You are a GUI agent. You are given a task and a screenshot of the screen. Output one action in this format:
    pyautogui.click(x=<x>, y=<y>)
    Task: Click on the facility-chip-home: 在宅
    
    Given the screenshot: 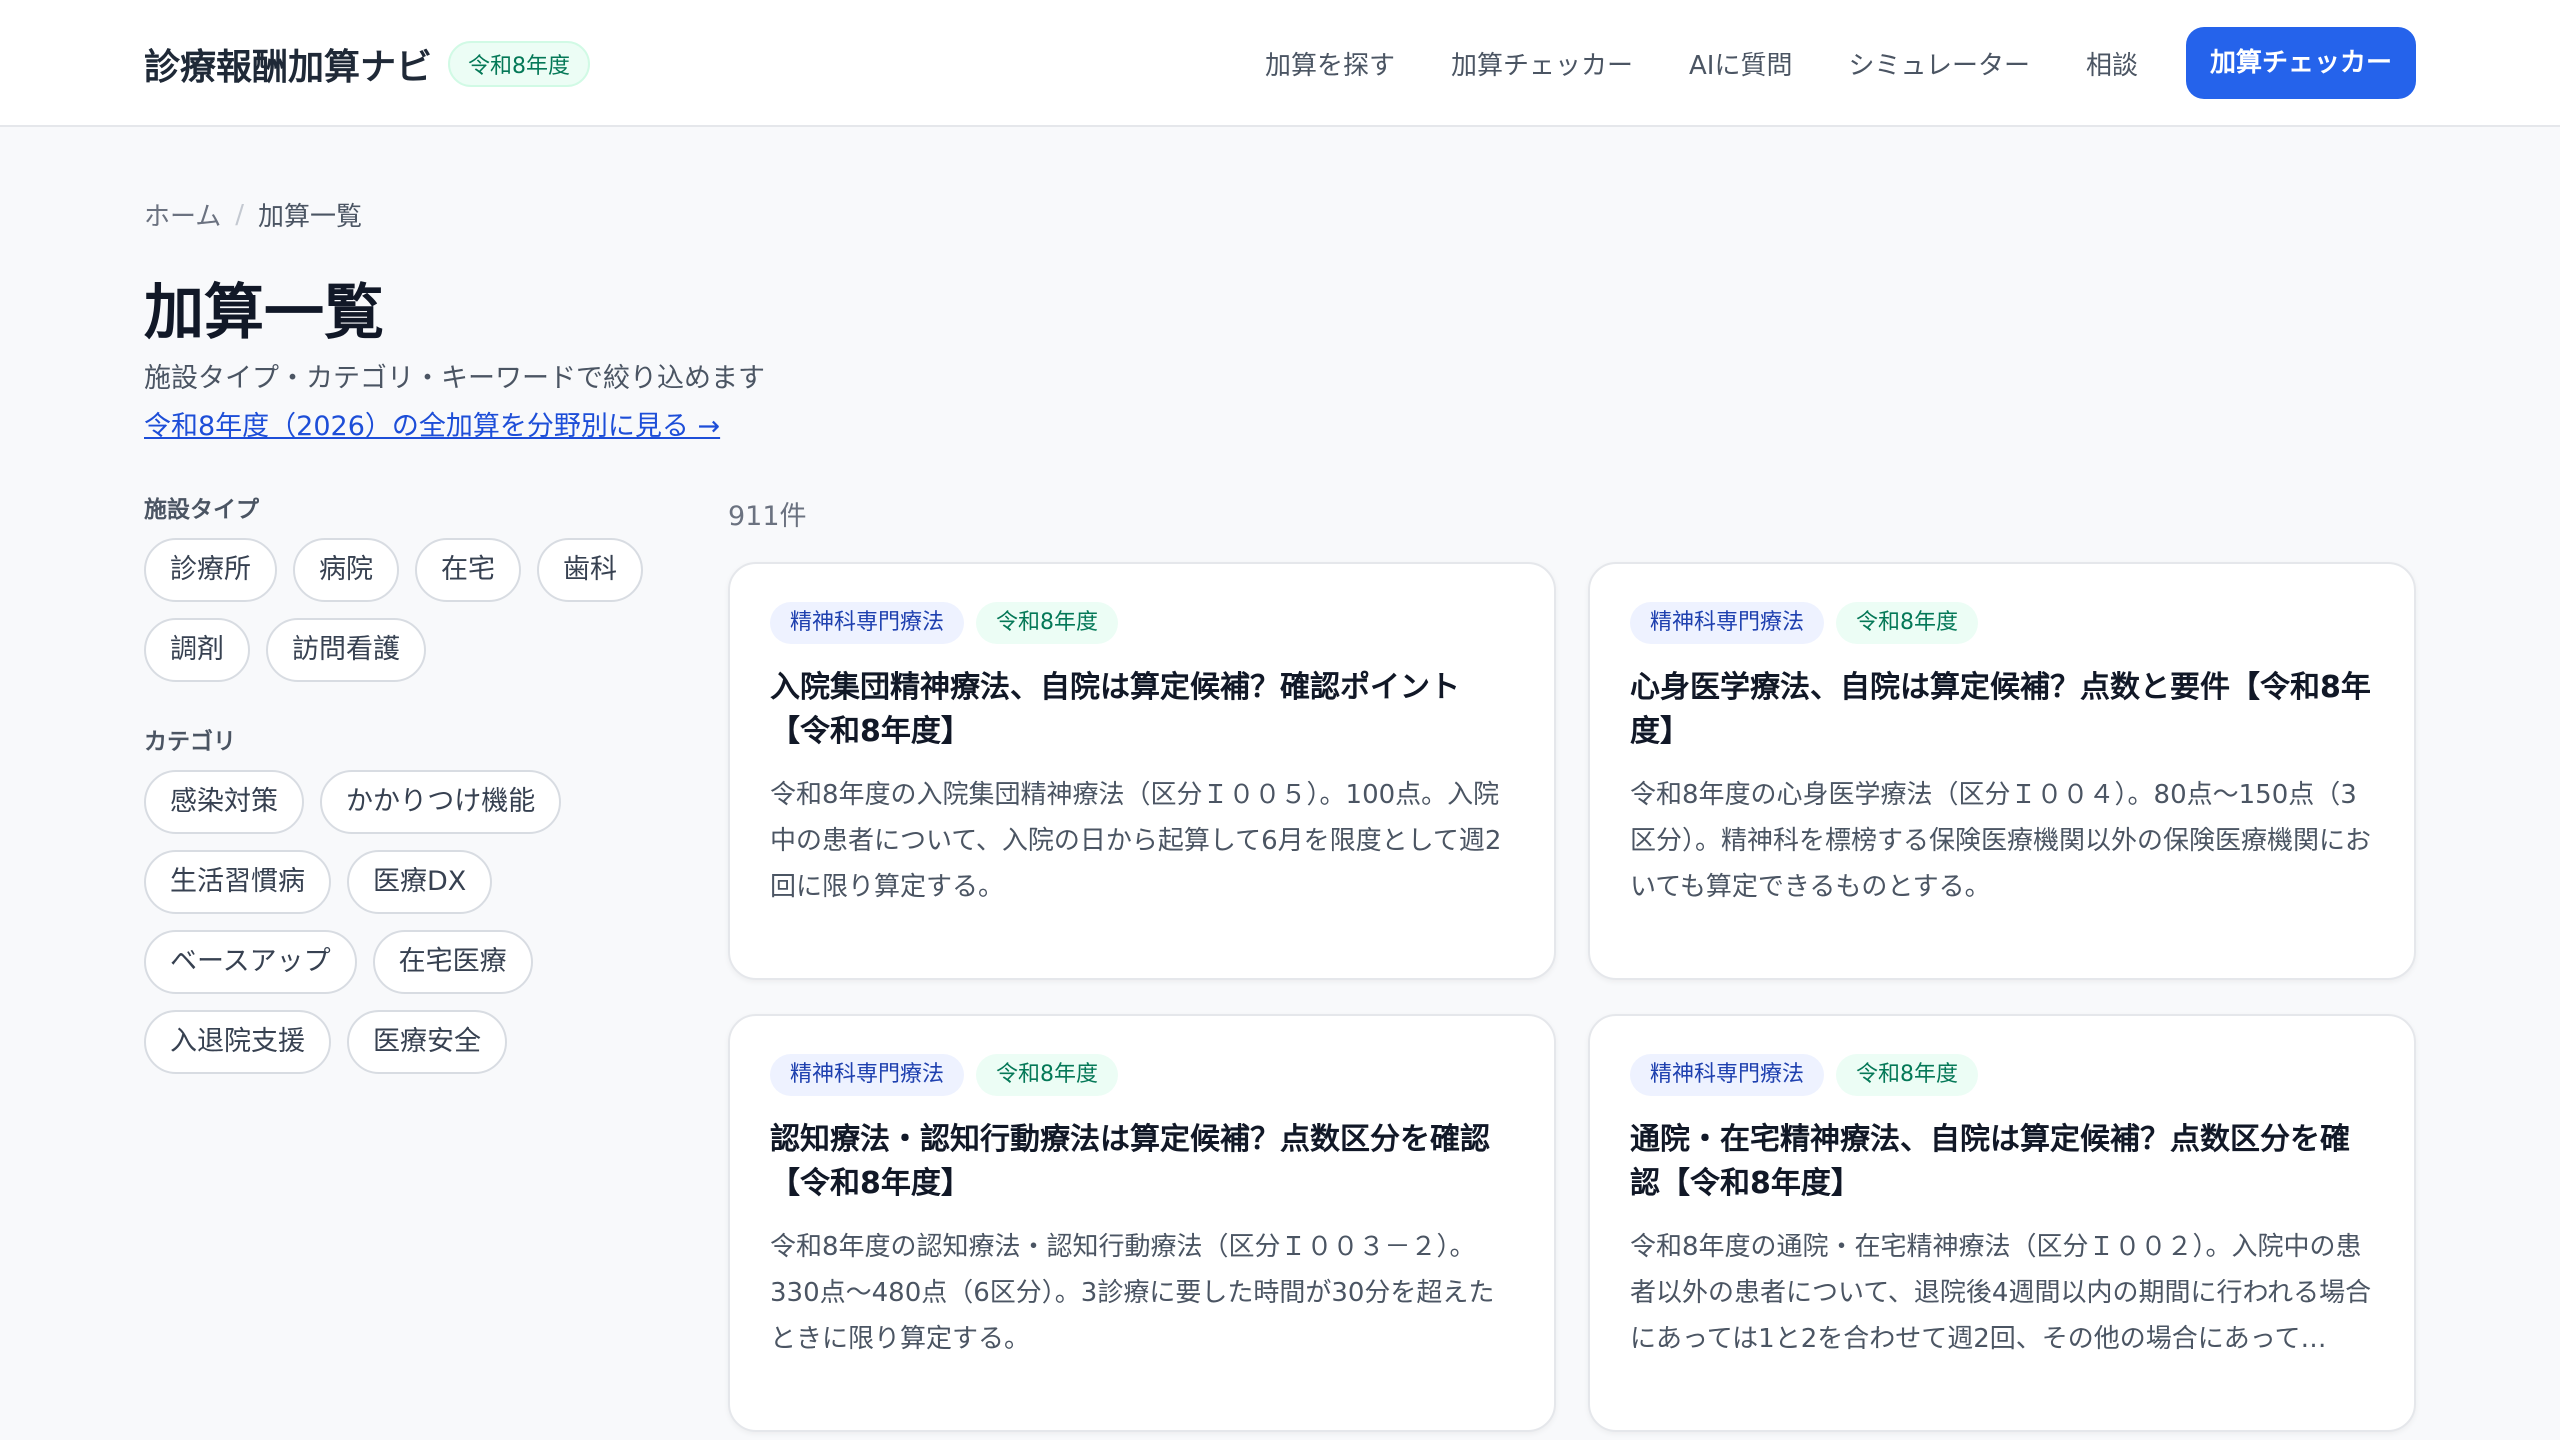 What is the action you would take?
    pyautogui.click(x=468, y=570)
    